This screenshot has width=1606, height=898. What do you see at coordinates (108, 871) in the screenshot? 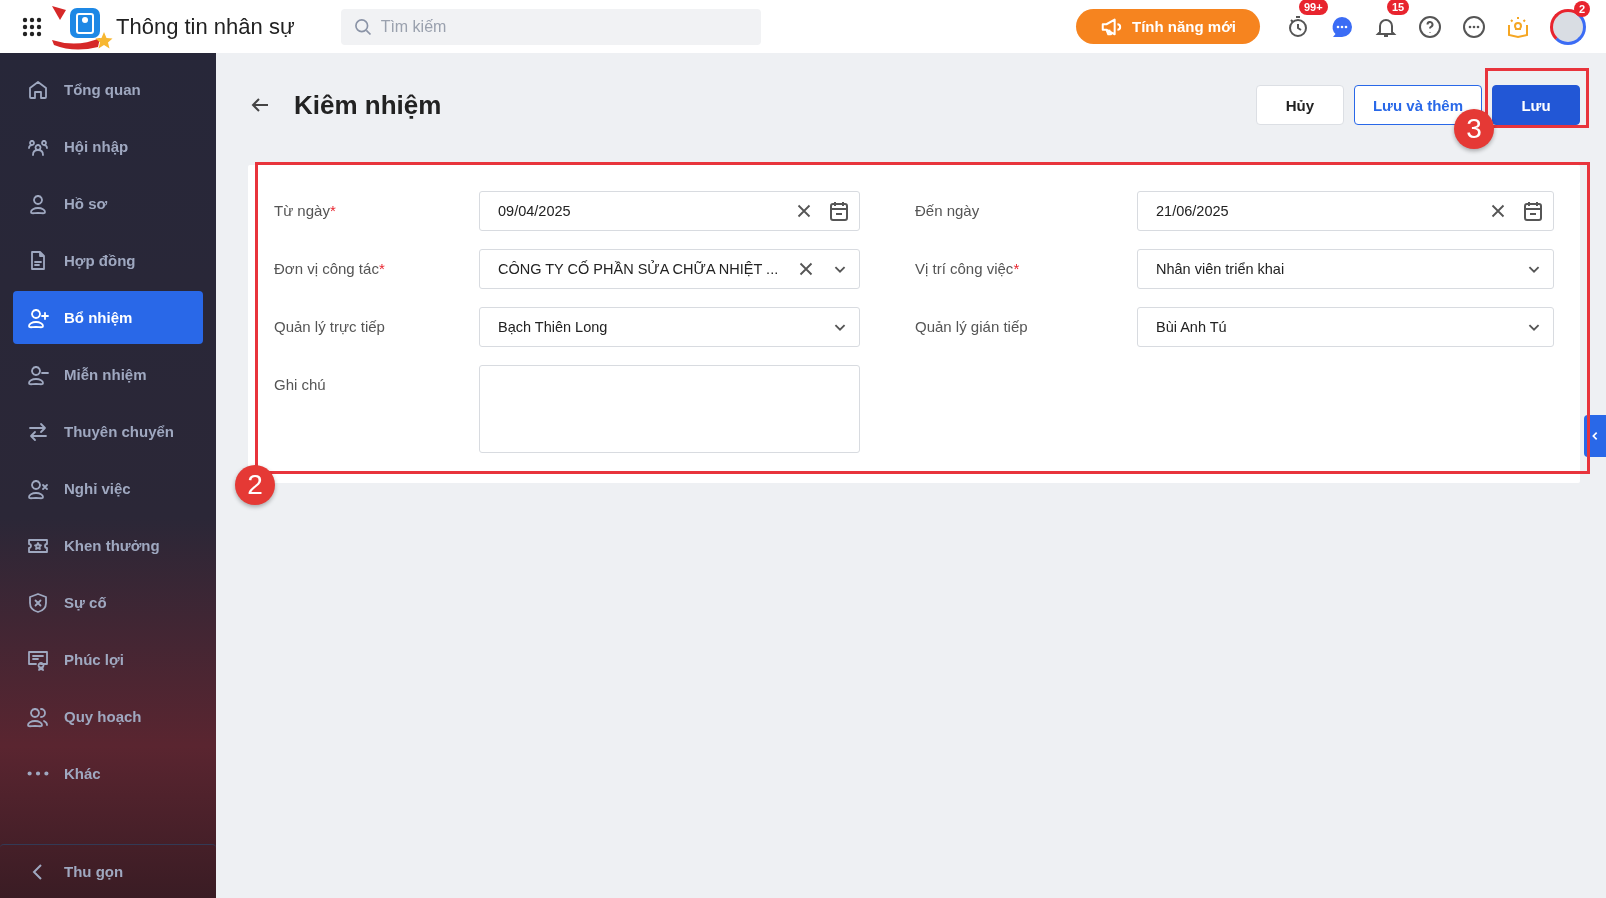
I see `collapse-sidebar-link: Thu gọn` at bounding box center [108, 871].